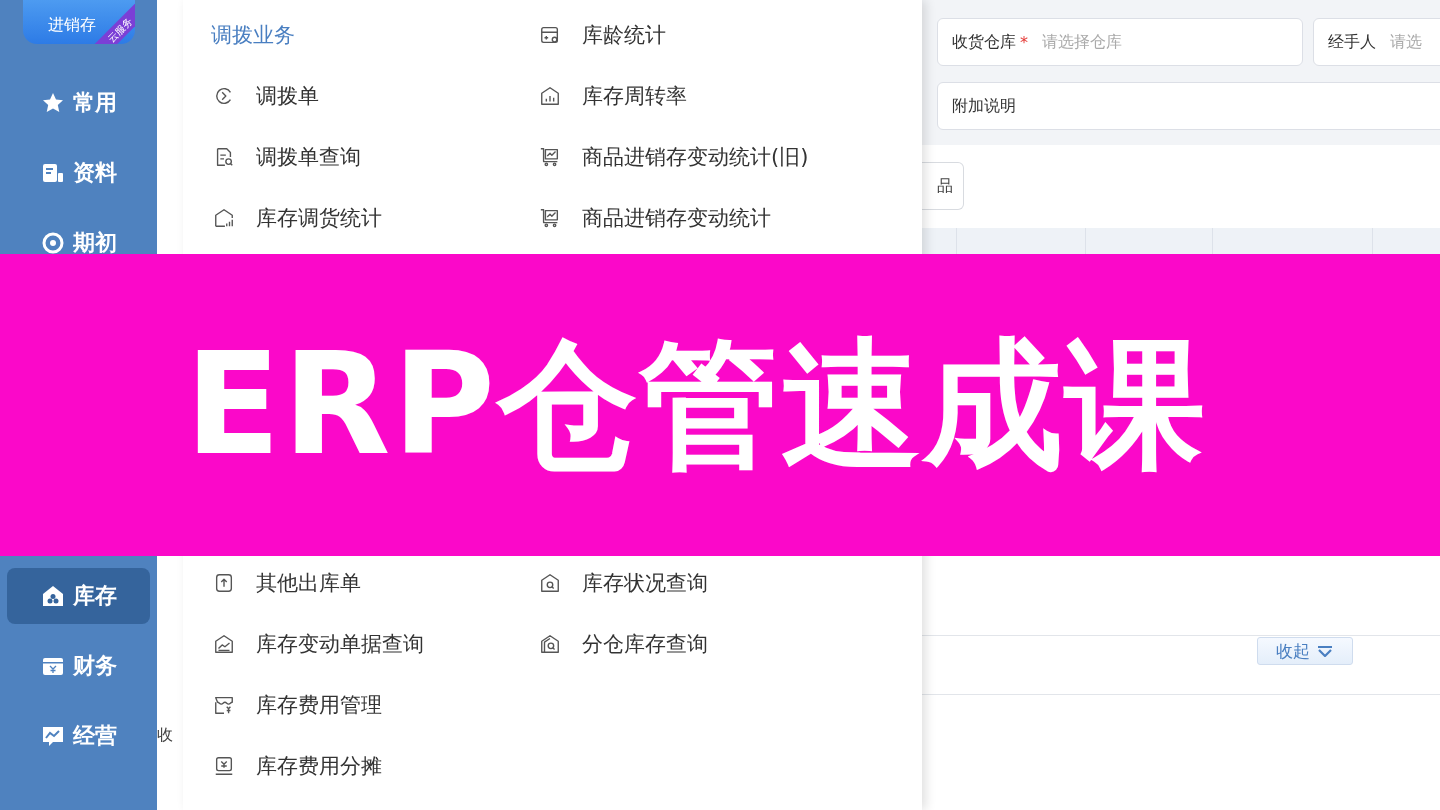 The width and height of the screenshot is (1440, 810). What do you see at coordinates (52, 243) in the screenshot?
I see `target-icon` at bounding box center [52, 243].